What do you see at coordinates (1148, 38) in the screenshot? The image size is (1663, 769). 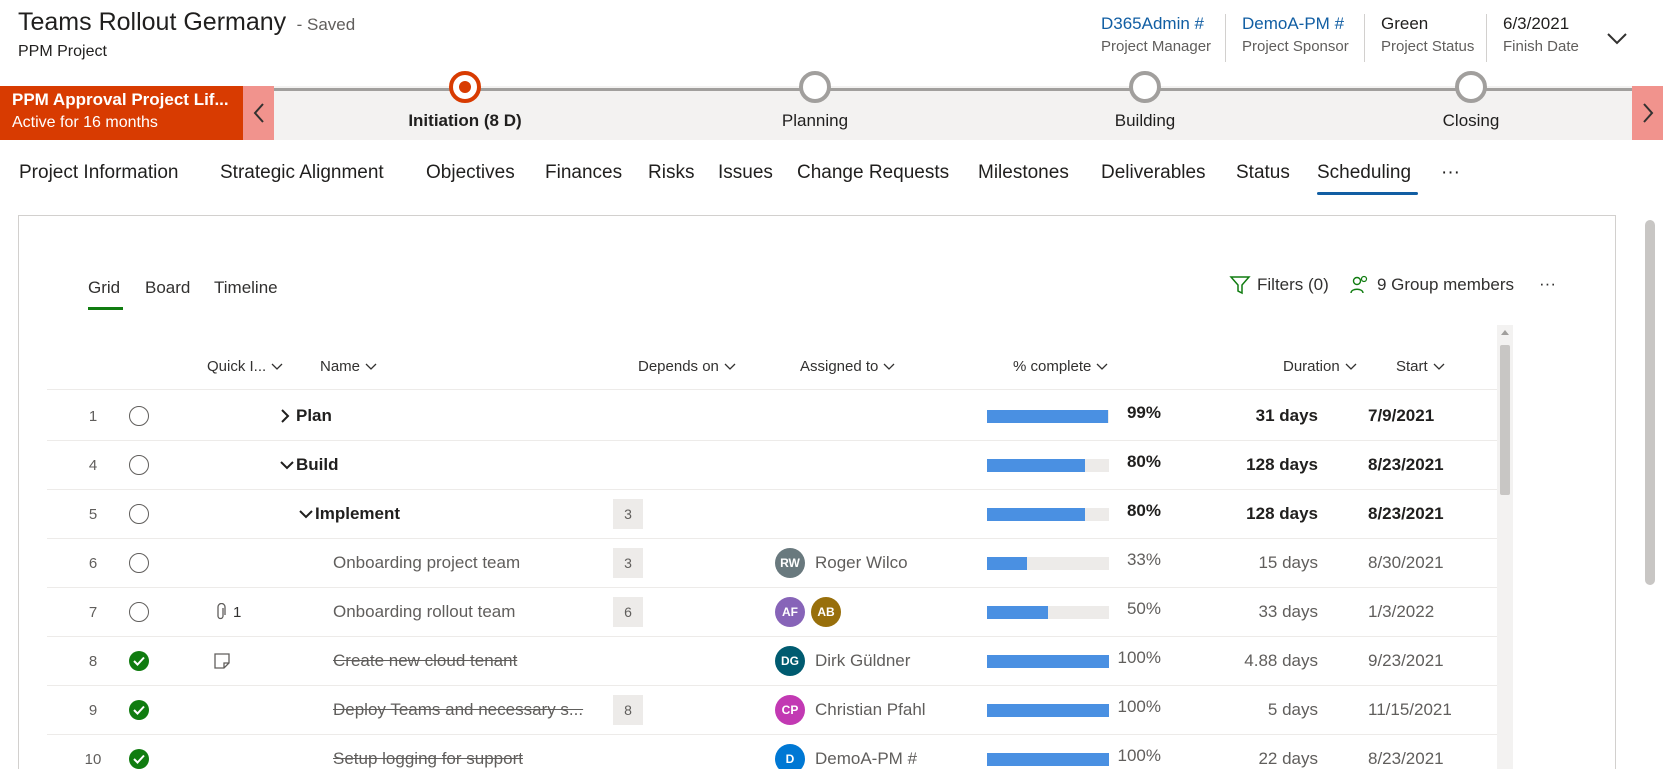 I see `header-field-project-manager: D365Admin # Project Manager` at bounding box center [1148, 38].